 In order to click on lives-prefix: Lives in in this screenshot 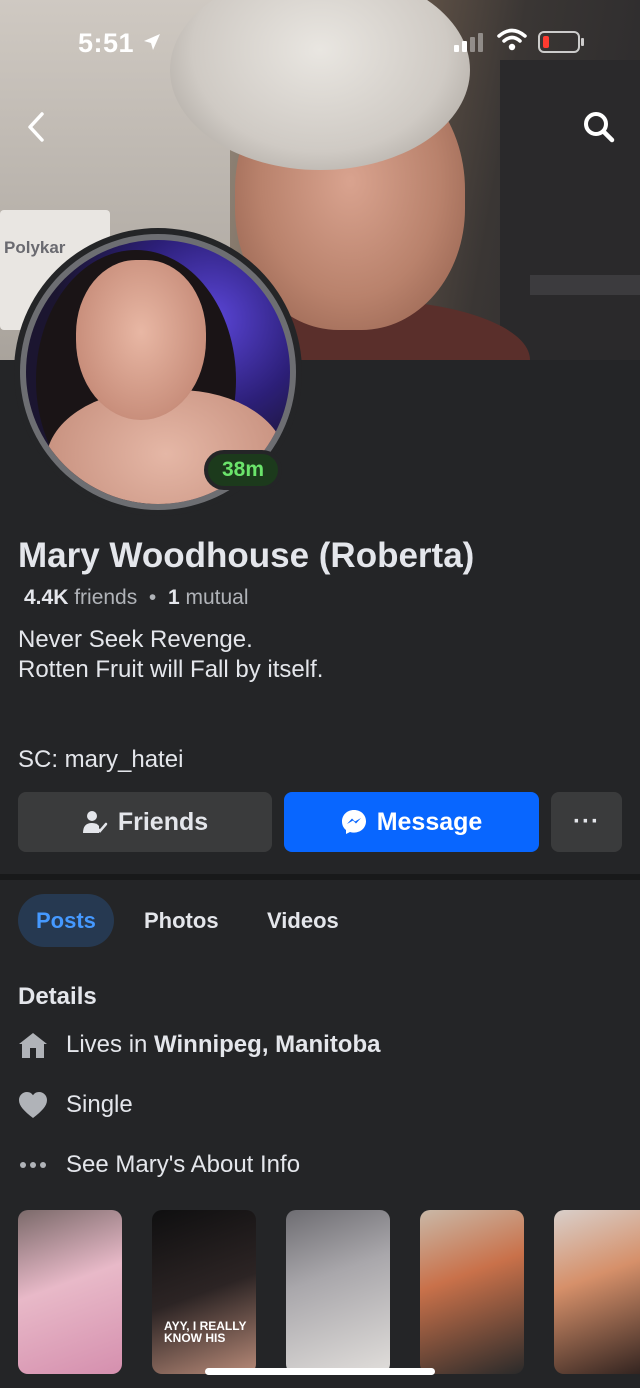, I will do `click(107, 1044)`.